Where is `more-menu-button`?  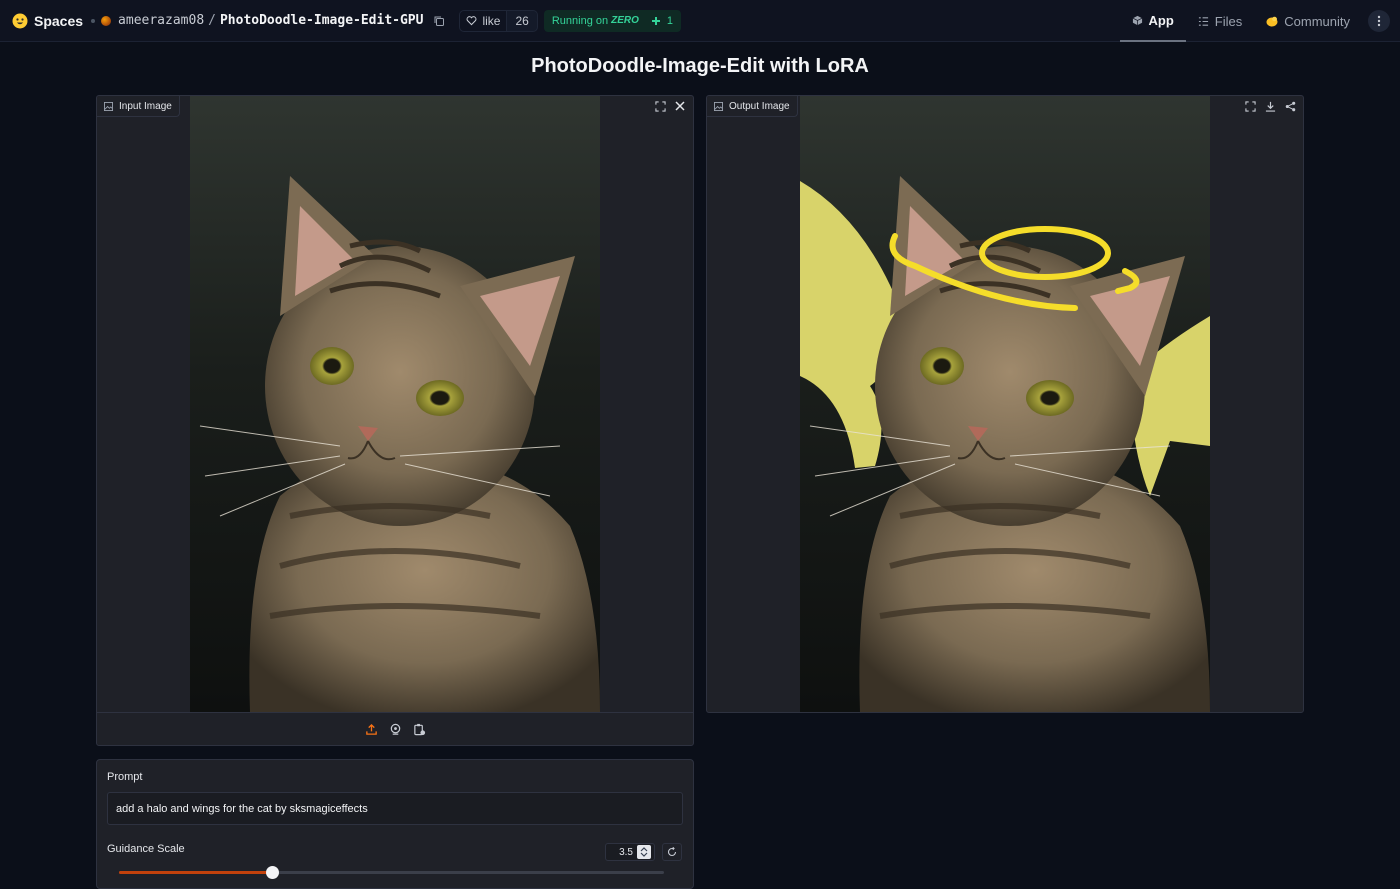
more-menu-button is located at coordinates (1379, 21).